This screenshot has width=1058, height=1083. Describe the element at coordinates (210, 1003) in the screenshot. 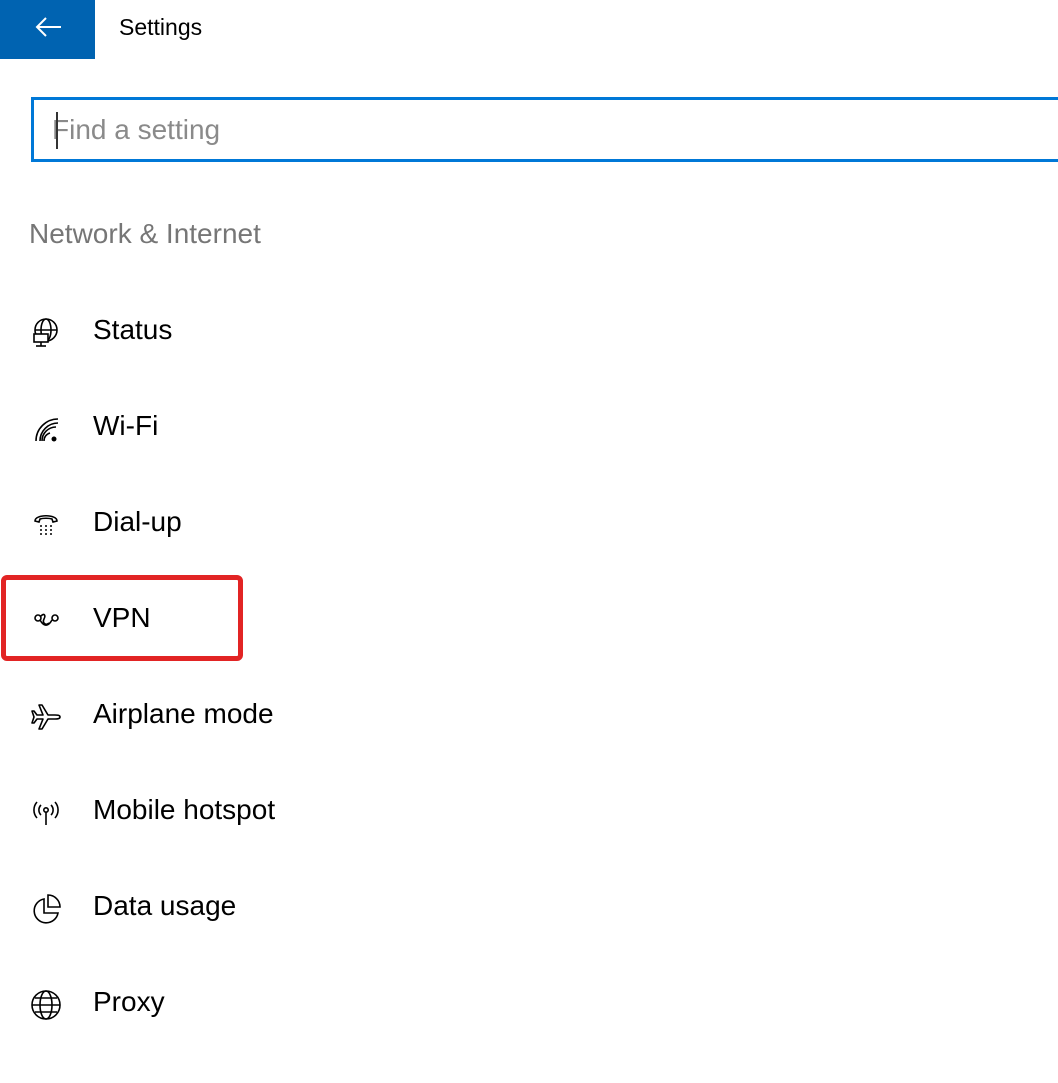

I see `nav-item-proxy: Proxy` at that location.